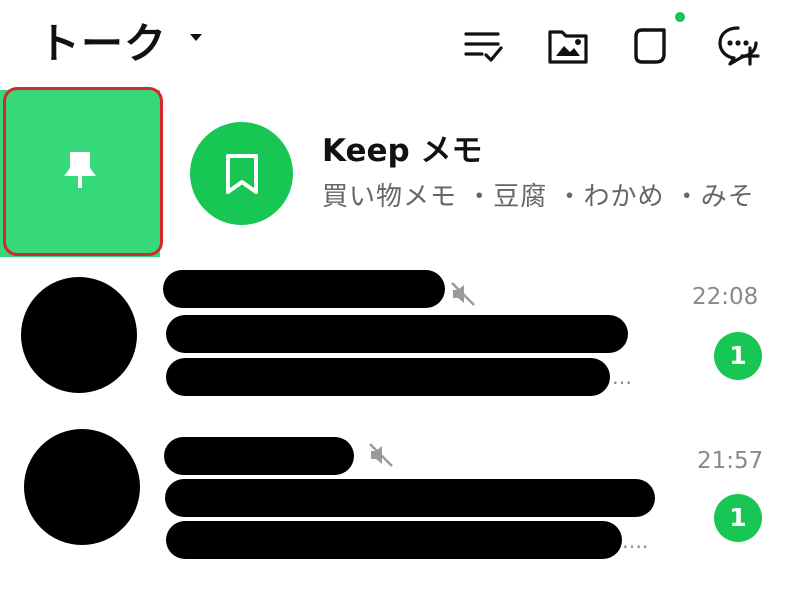 The image size is (795, 597). Describe the element at coordinates (680, 17) in the screenshot. I see `notification-dot` at that location.